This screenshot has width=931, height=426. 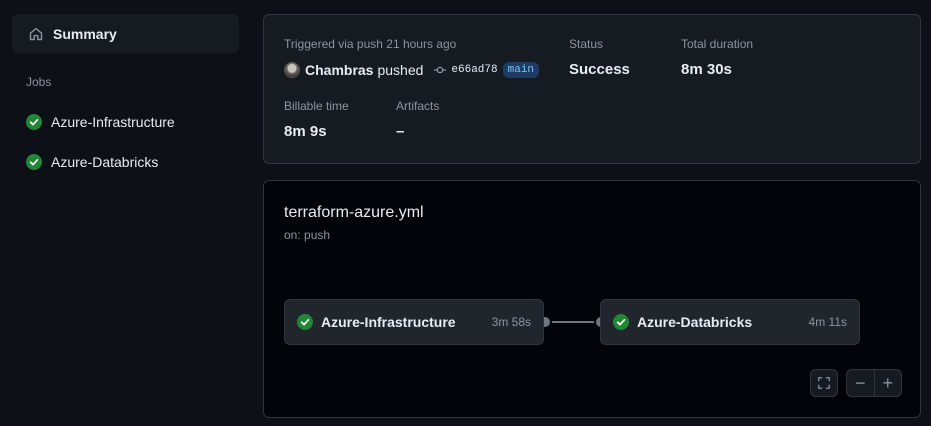 I want to click on trigger-details: Chambras pushed e66ad78 main, so click(x=412, y=70).